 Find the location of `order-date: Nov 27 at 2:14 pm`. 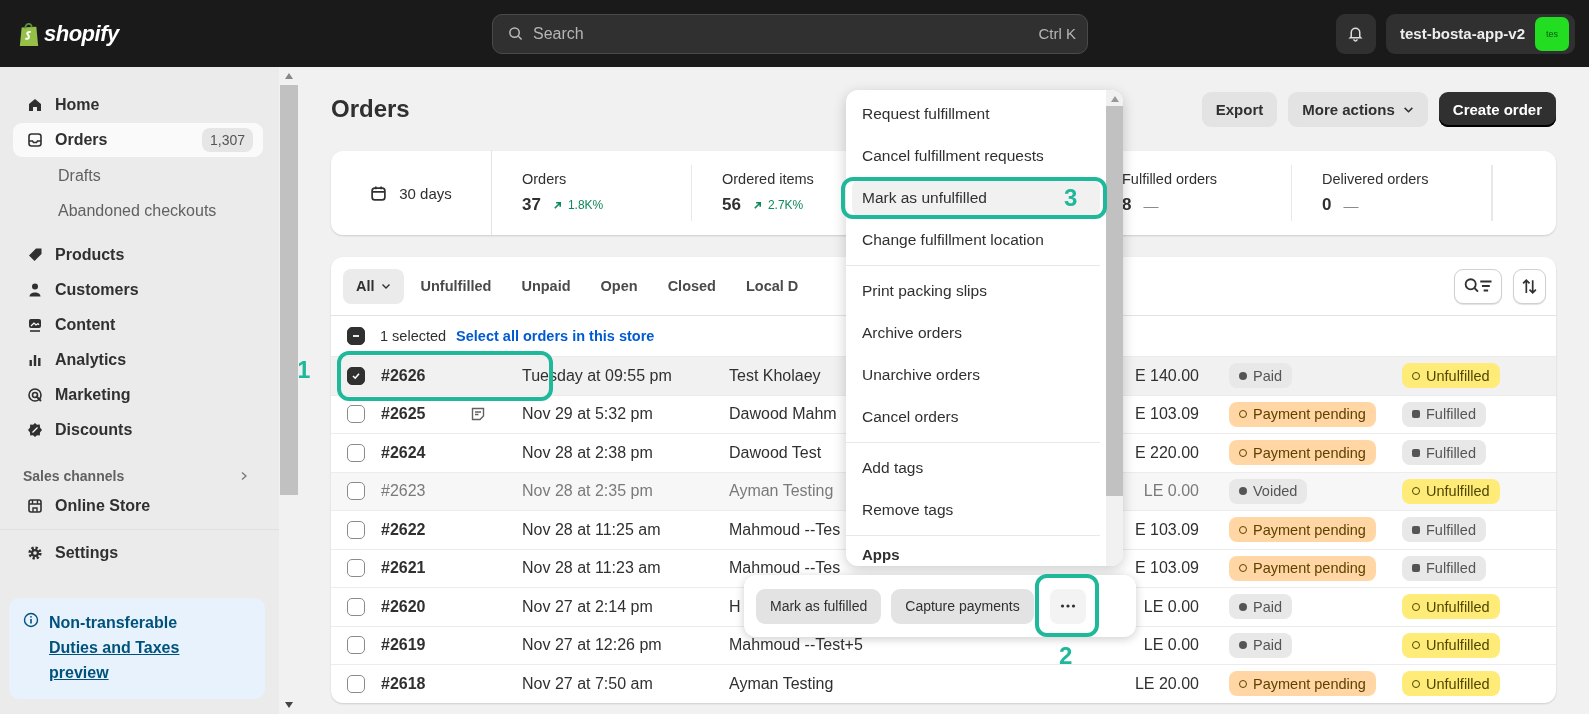

order-date: Nov 27 at 2:14 pm is located at coordinates (588, 606).